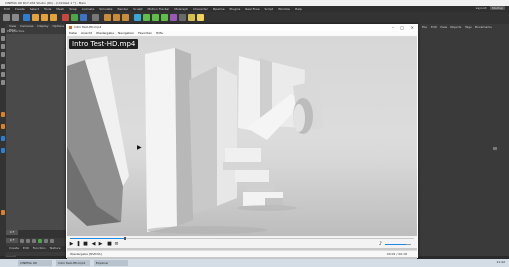 The image size is (509, 267). What do you see at coordinates (70, 27) in the screenshot?
I see `player-app-icon` at bounding box center [70, 27].